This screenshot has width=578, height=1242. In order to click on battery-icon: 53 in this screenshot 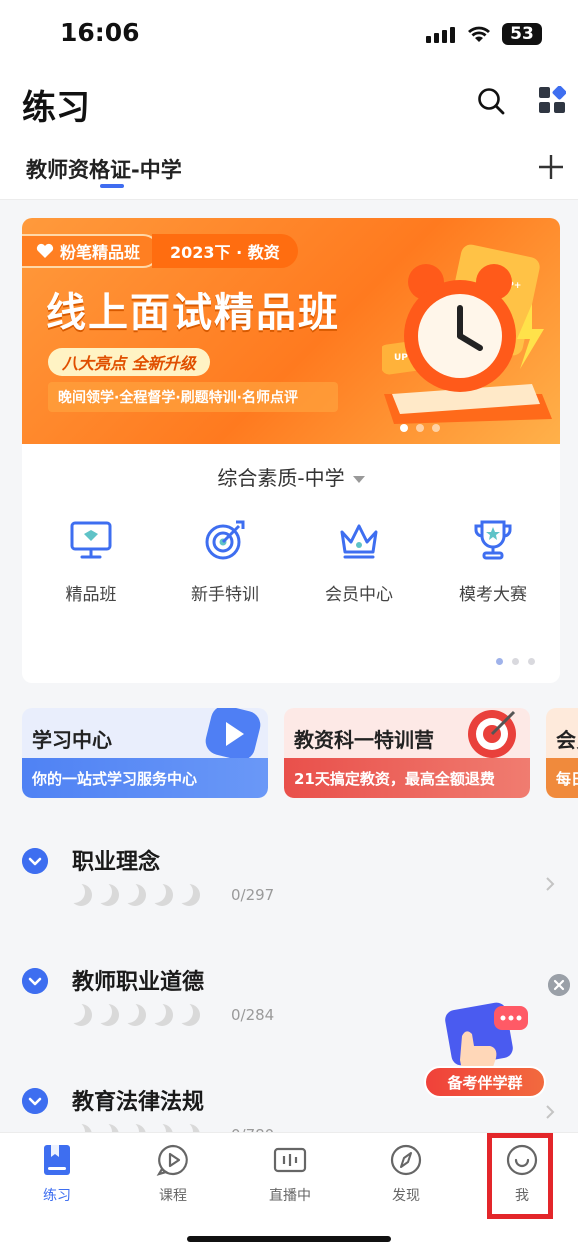, I will do `click(522, 34)`.